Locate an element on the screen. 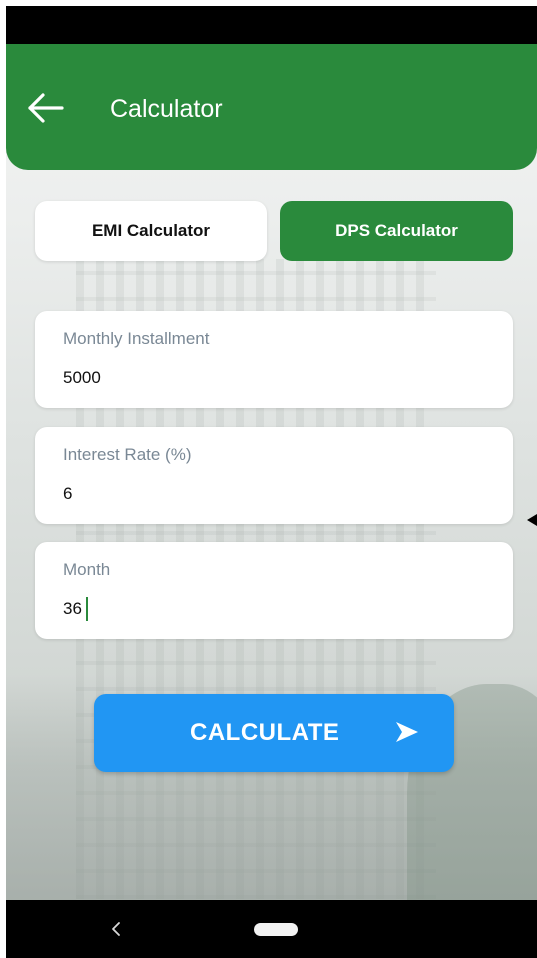 The image size is (537, 958). calculate-button-label: CALCULATE is located at coordinates (265, 732).